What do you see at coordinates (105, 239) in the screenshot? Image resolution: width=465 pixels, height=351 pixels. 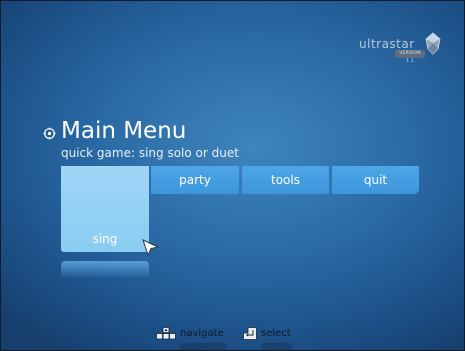 I see `sing-button-label: sing` at bounding box center [105, 239].